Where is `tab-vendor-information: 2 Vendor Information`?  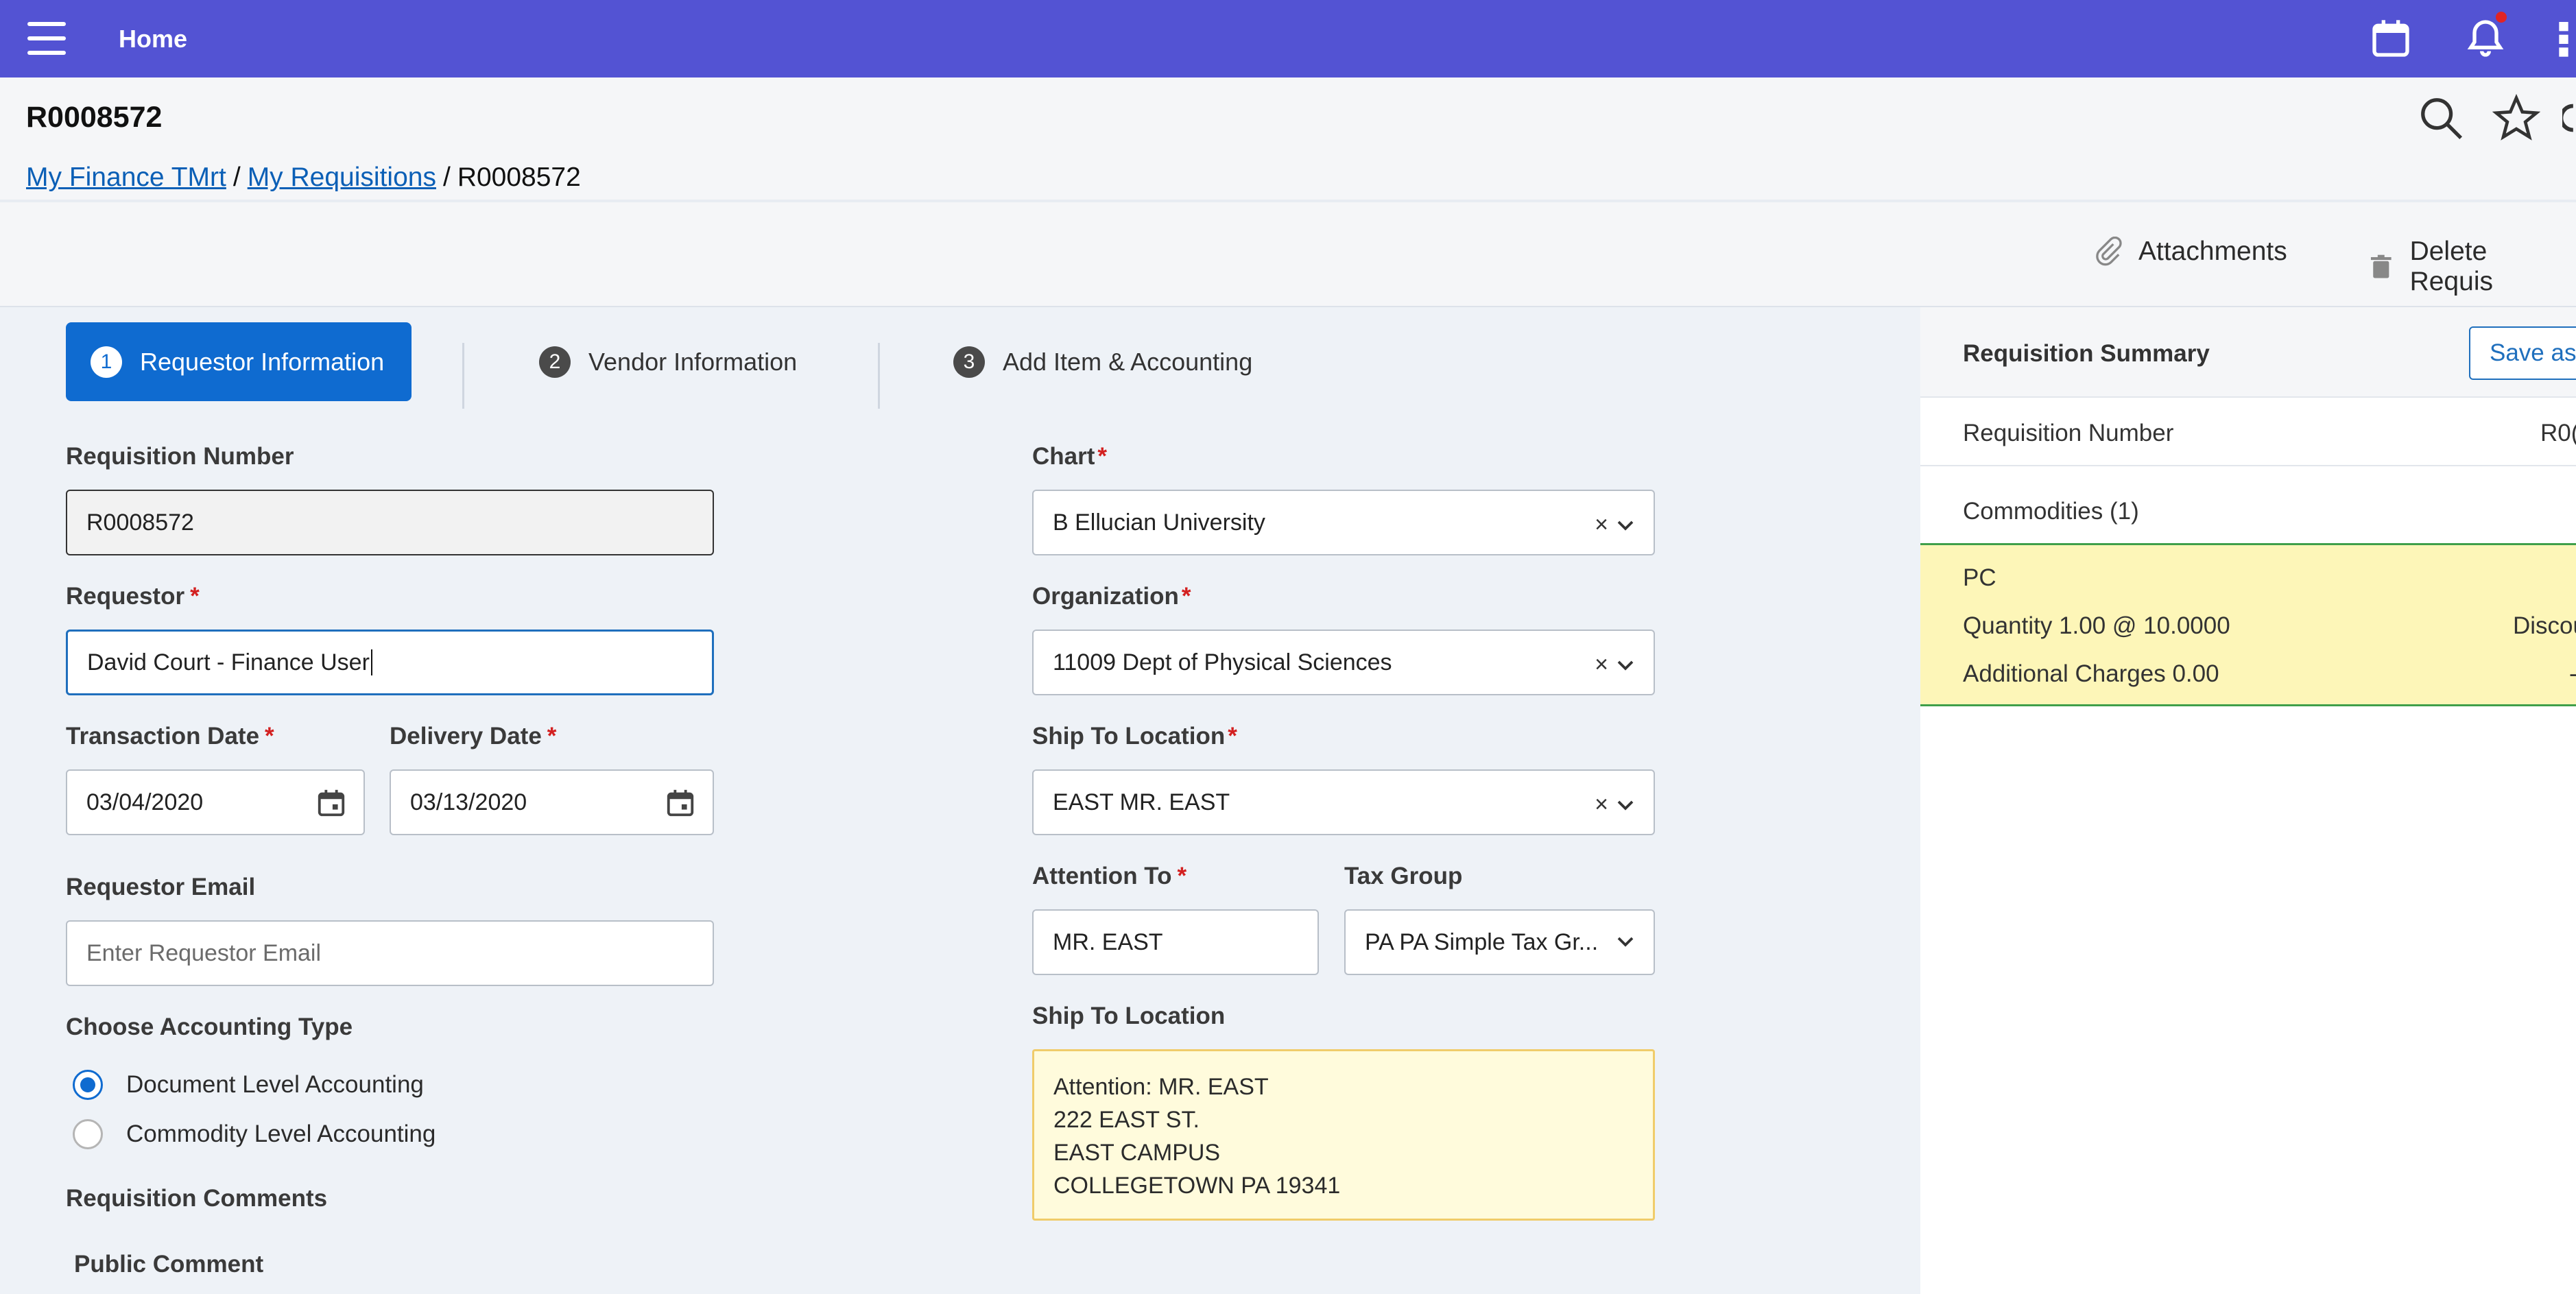
tab-vendor-information: 2 Vendor Information is located at coordinates (668, 361).